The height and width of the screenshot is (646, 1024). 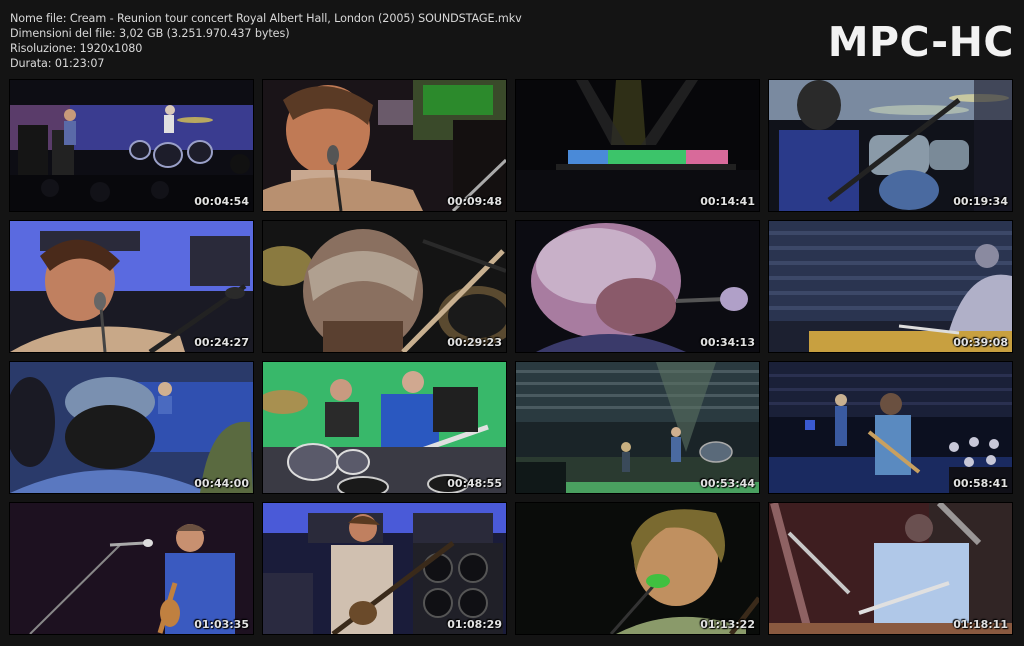 I want to click on thumbnail-8: 00:39:08, so click(x=890, y=286).